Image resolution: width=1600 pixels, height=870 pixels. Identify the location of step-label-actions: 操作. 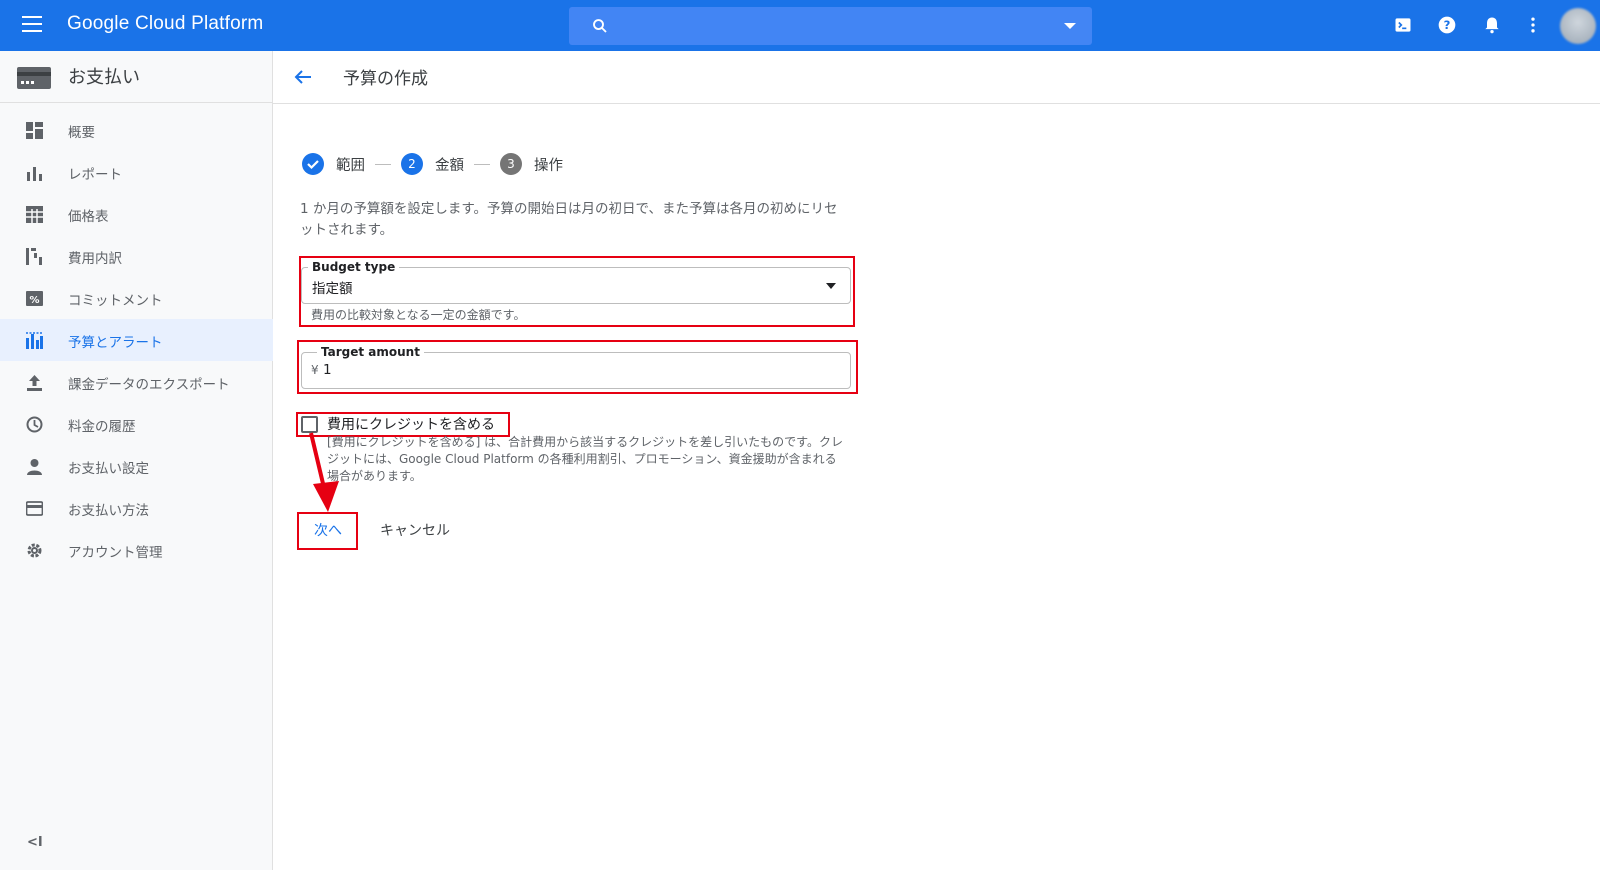
(548, 165).